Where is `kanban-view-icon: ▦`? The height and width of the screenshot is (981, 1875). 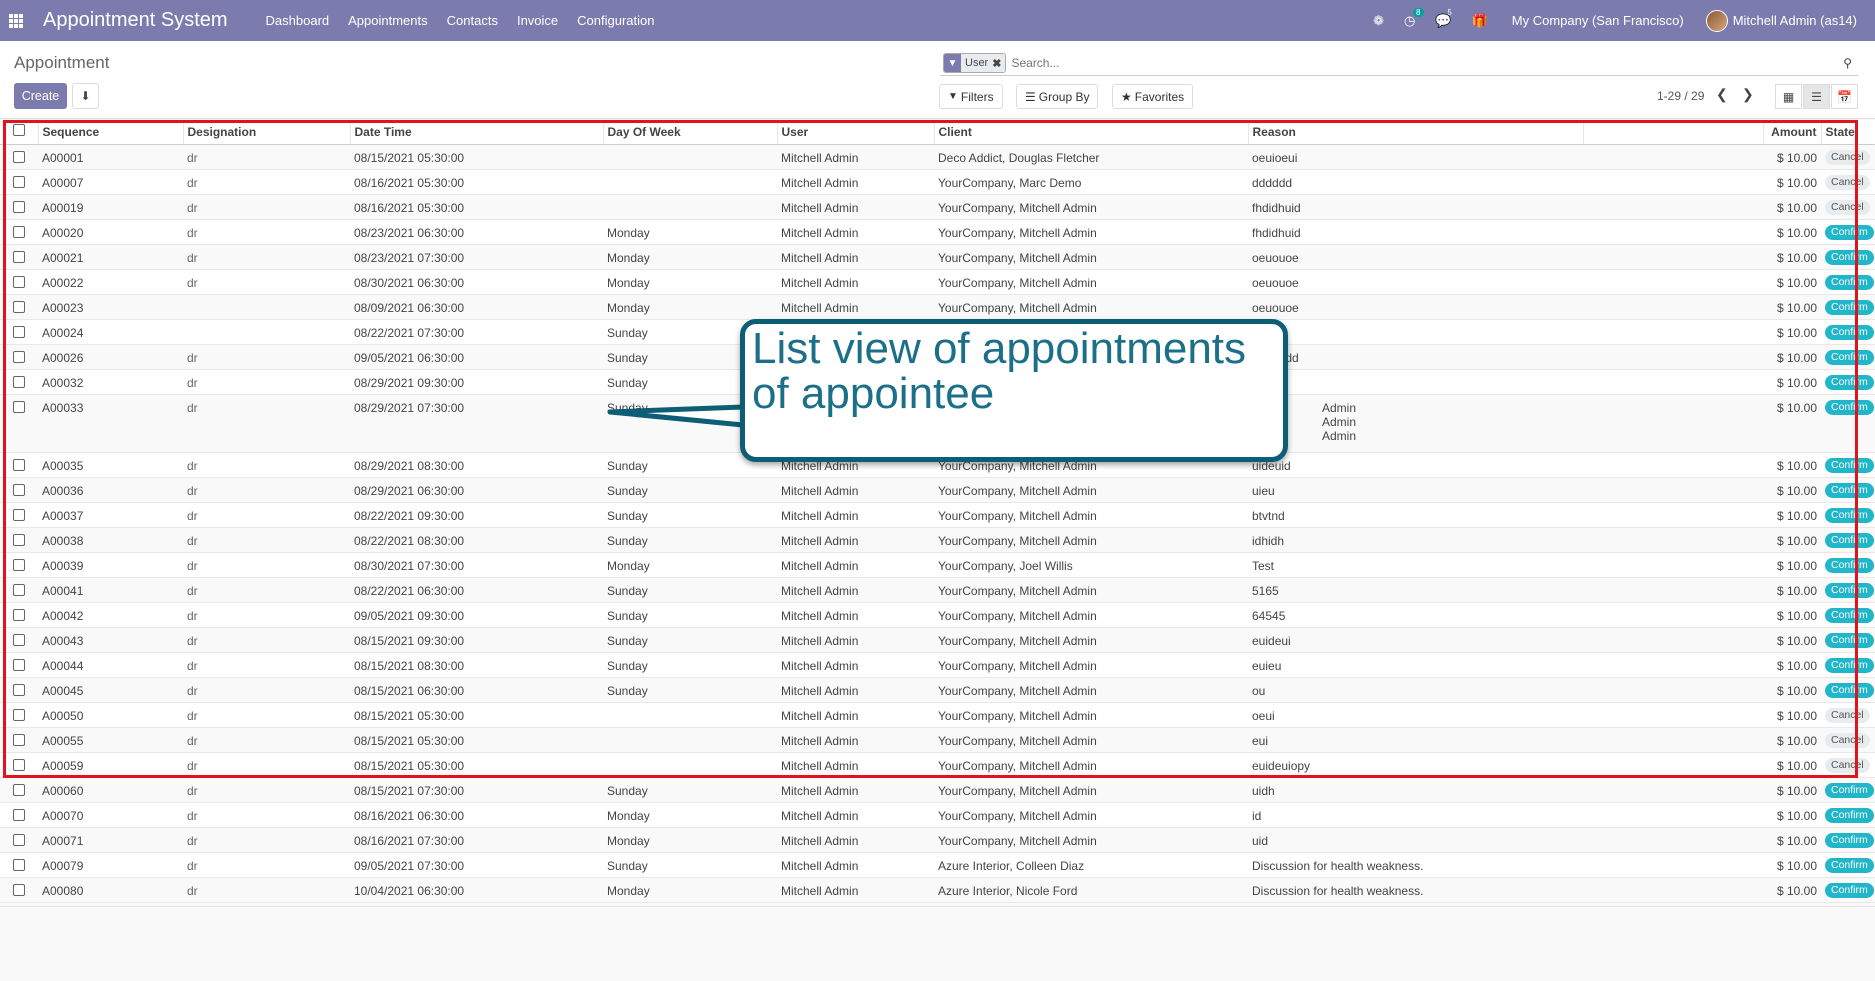 kanban-view-icon: ▦ is located at coordinates (1788, 96).